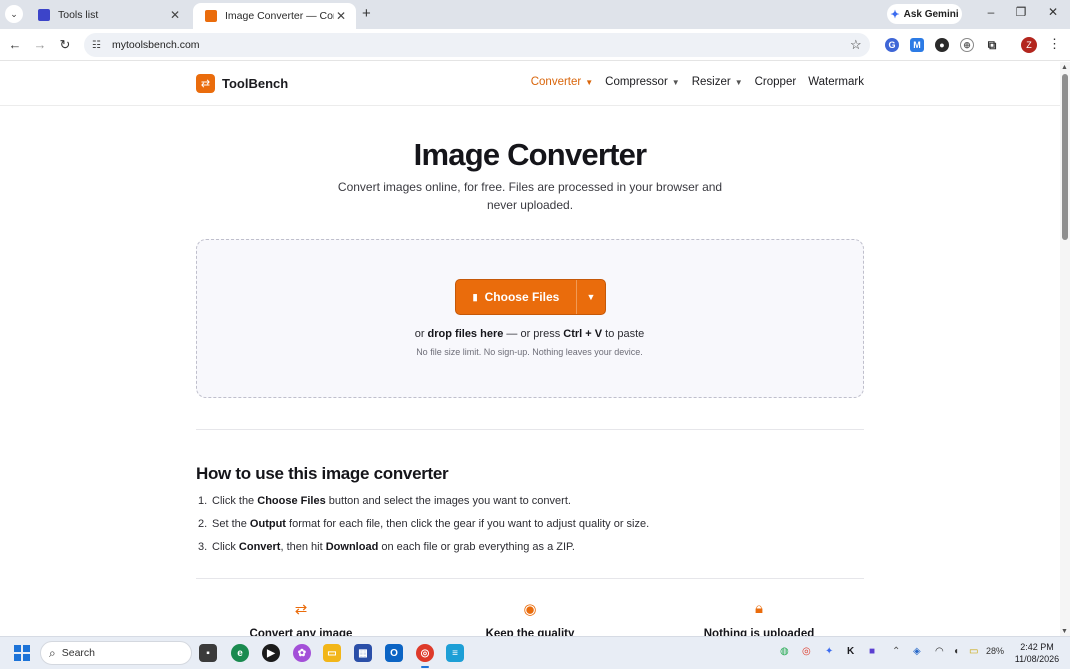 Image resolution: width=1070 pixels, height=669 pixels. I want to click on whatsapp-icon: ◍, so click(784, 651).